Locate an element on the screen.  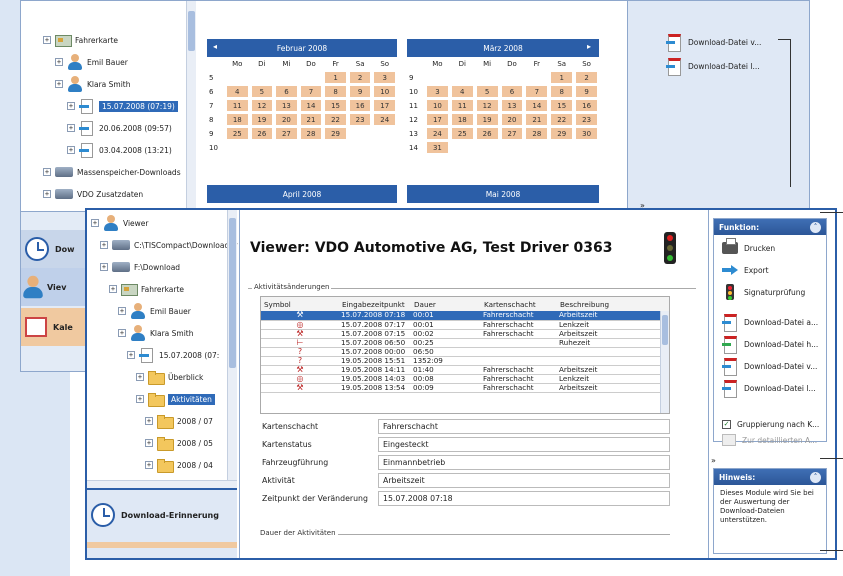
tree-node: + Überblick is located at coordinates (164, 377).